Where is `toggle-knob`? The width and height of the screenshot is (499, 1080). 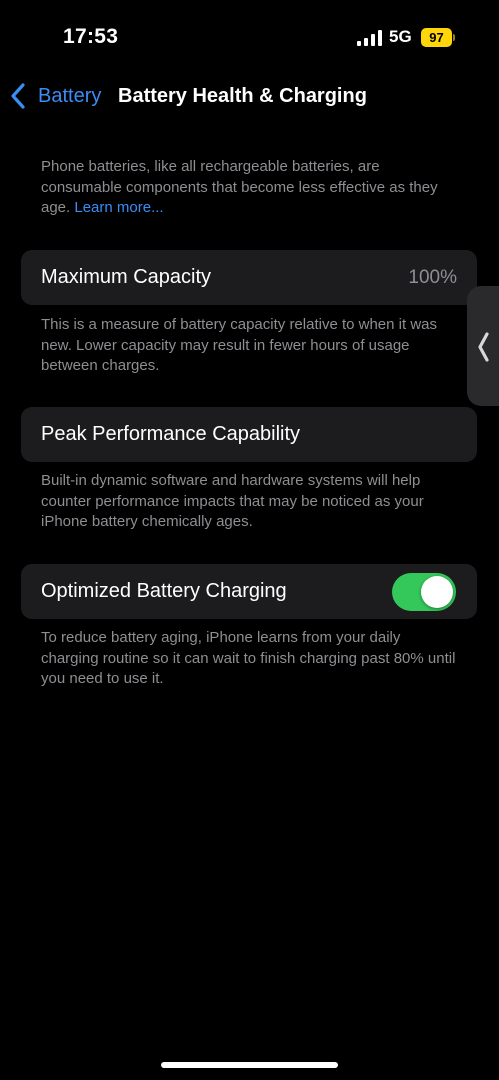
toggle-knob is located at coordinates (437, 592).